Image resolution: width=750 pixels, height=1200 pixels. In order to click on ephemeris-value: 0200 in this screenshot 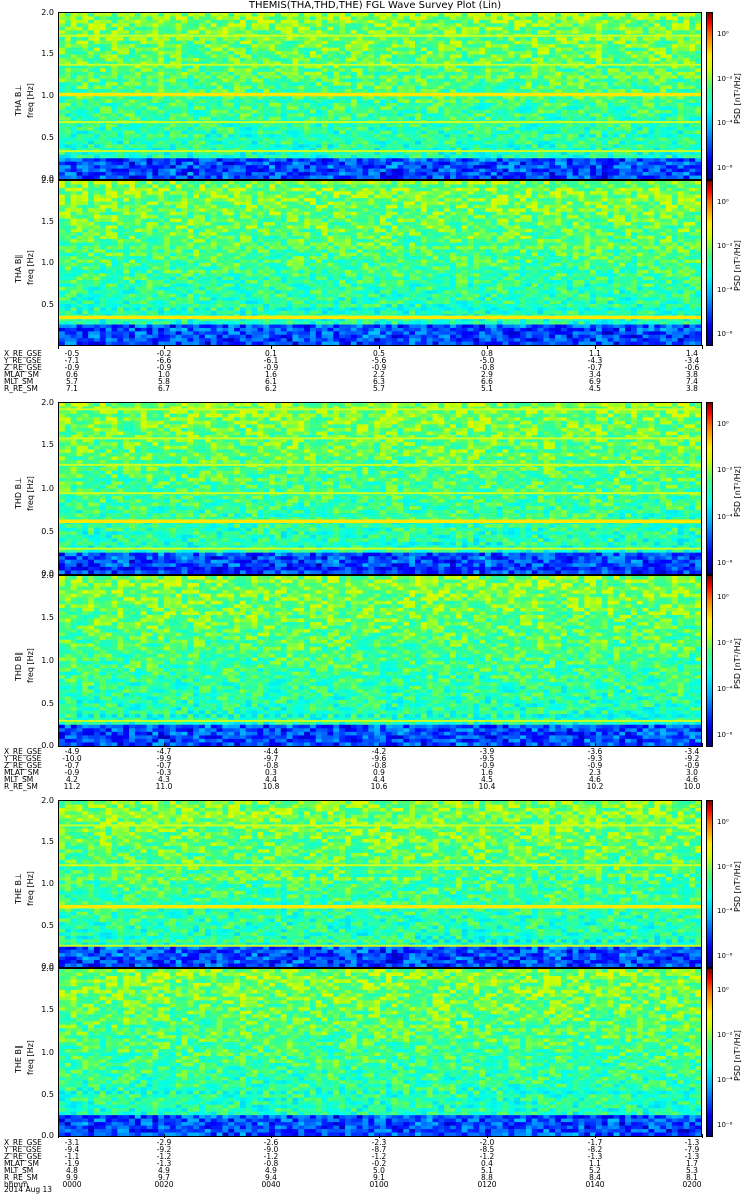, I will do `click(692, 1185)`.